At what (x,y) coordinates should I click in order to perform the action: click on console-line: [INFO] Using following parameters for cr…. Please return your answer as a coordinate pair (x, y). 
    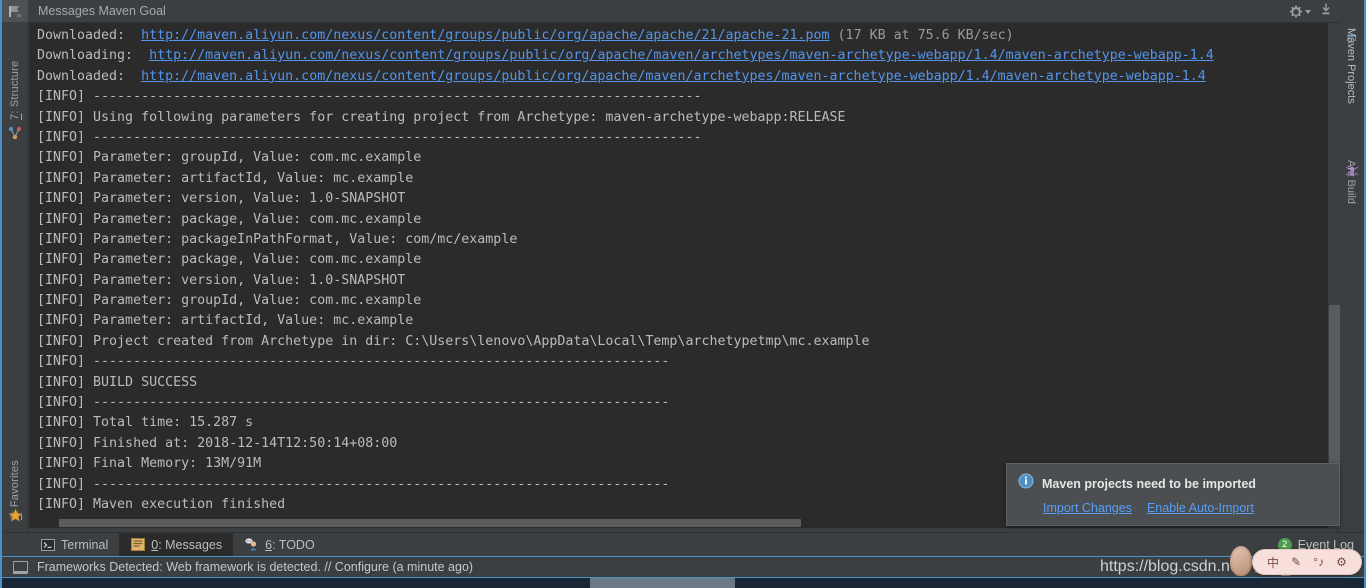
    Looking at the image, I should click on (689, 118).